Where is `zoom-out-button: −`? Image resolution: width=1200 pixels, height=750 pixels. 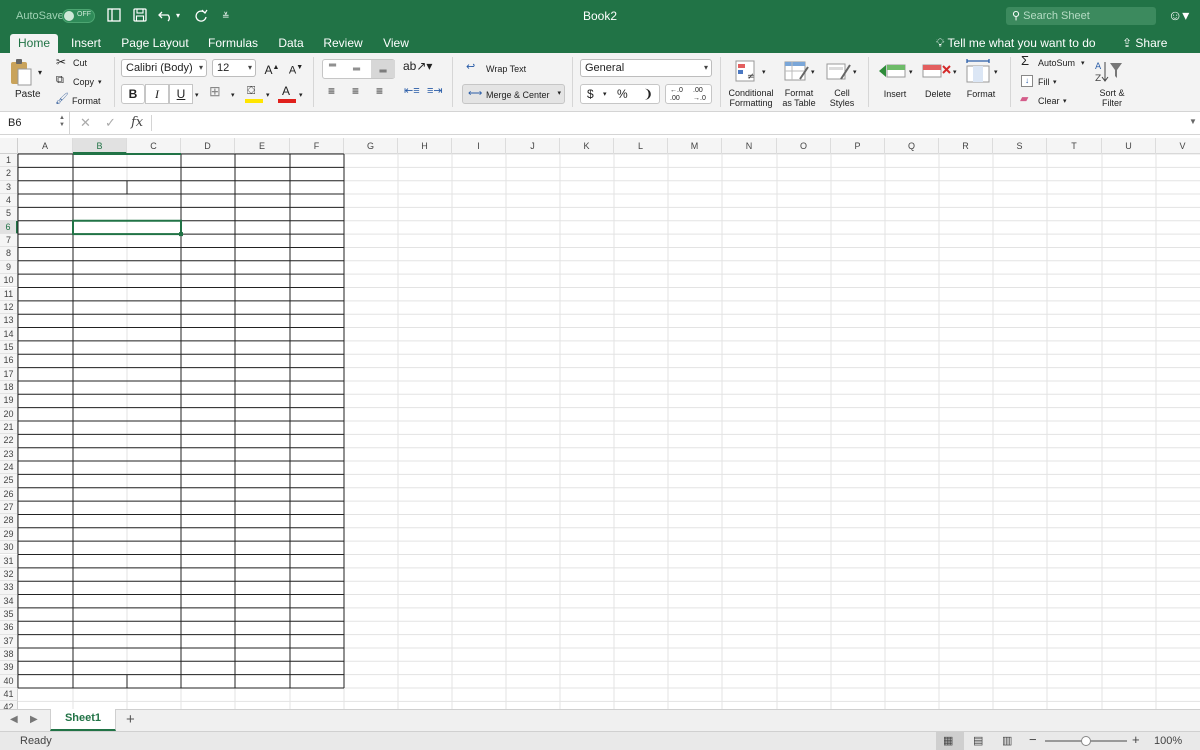 zoom-out-button: − is located at coordinates (1033, 739).